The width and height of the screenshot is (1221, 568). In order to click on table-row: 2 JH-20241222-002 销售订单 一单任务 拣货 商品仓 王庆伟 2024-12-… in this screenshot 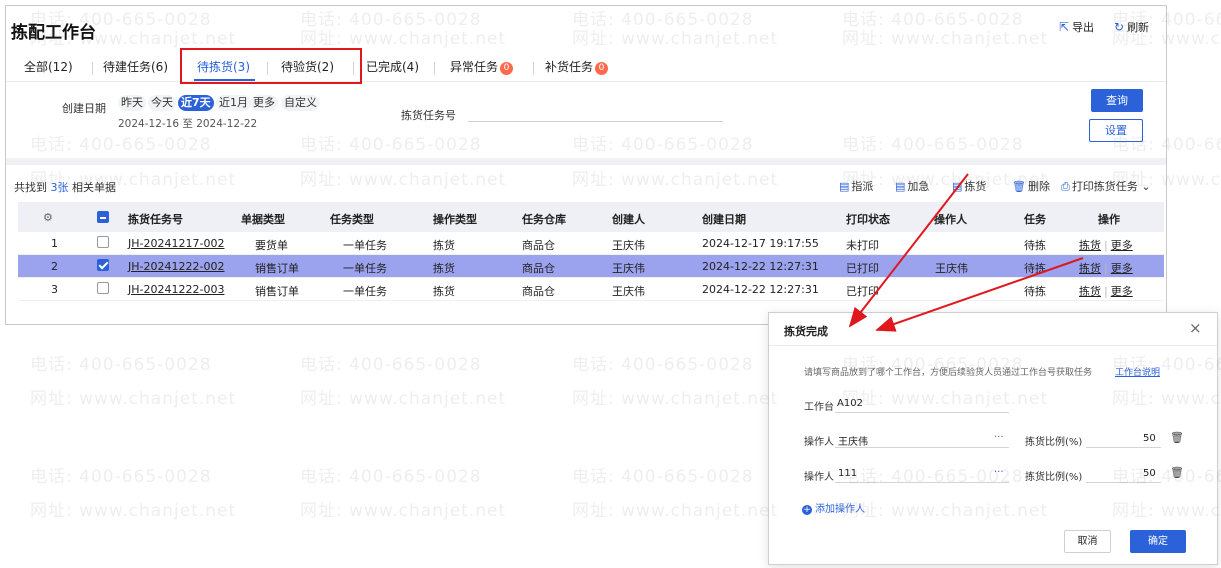, I will do `click(591, 266)`.